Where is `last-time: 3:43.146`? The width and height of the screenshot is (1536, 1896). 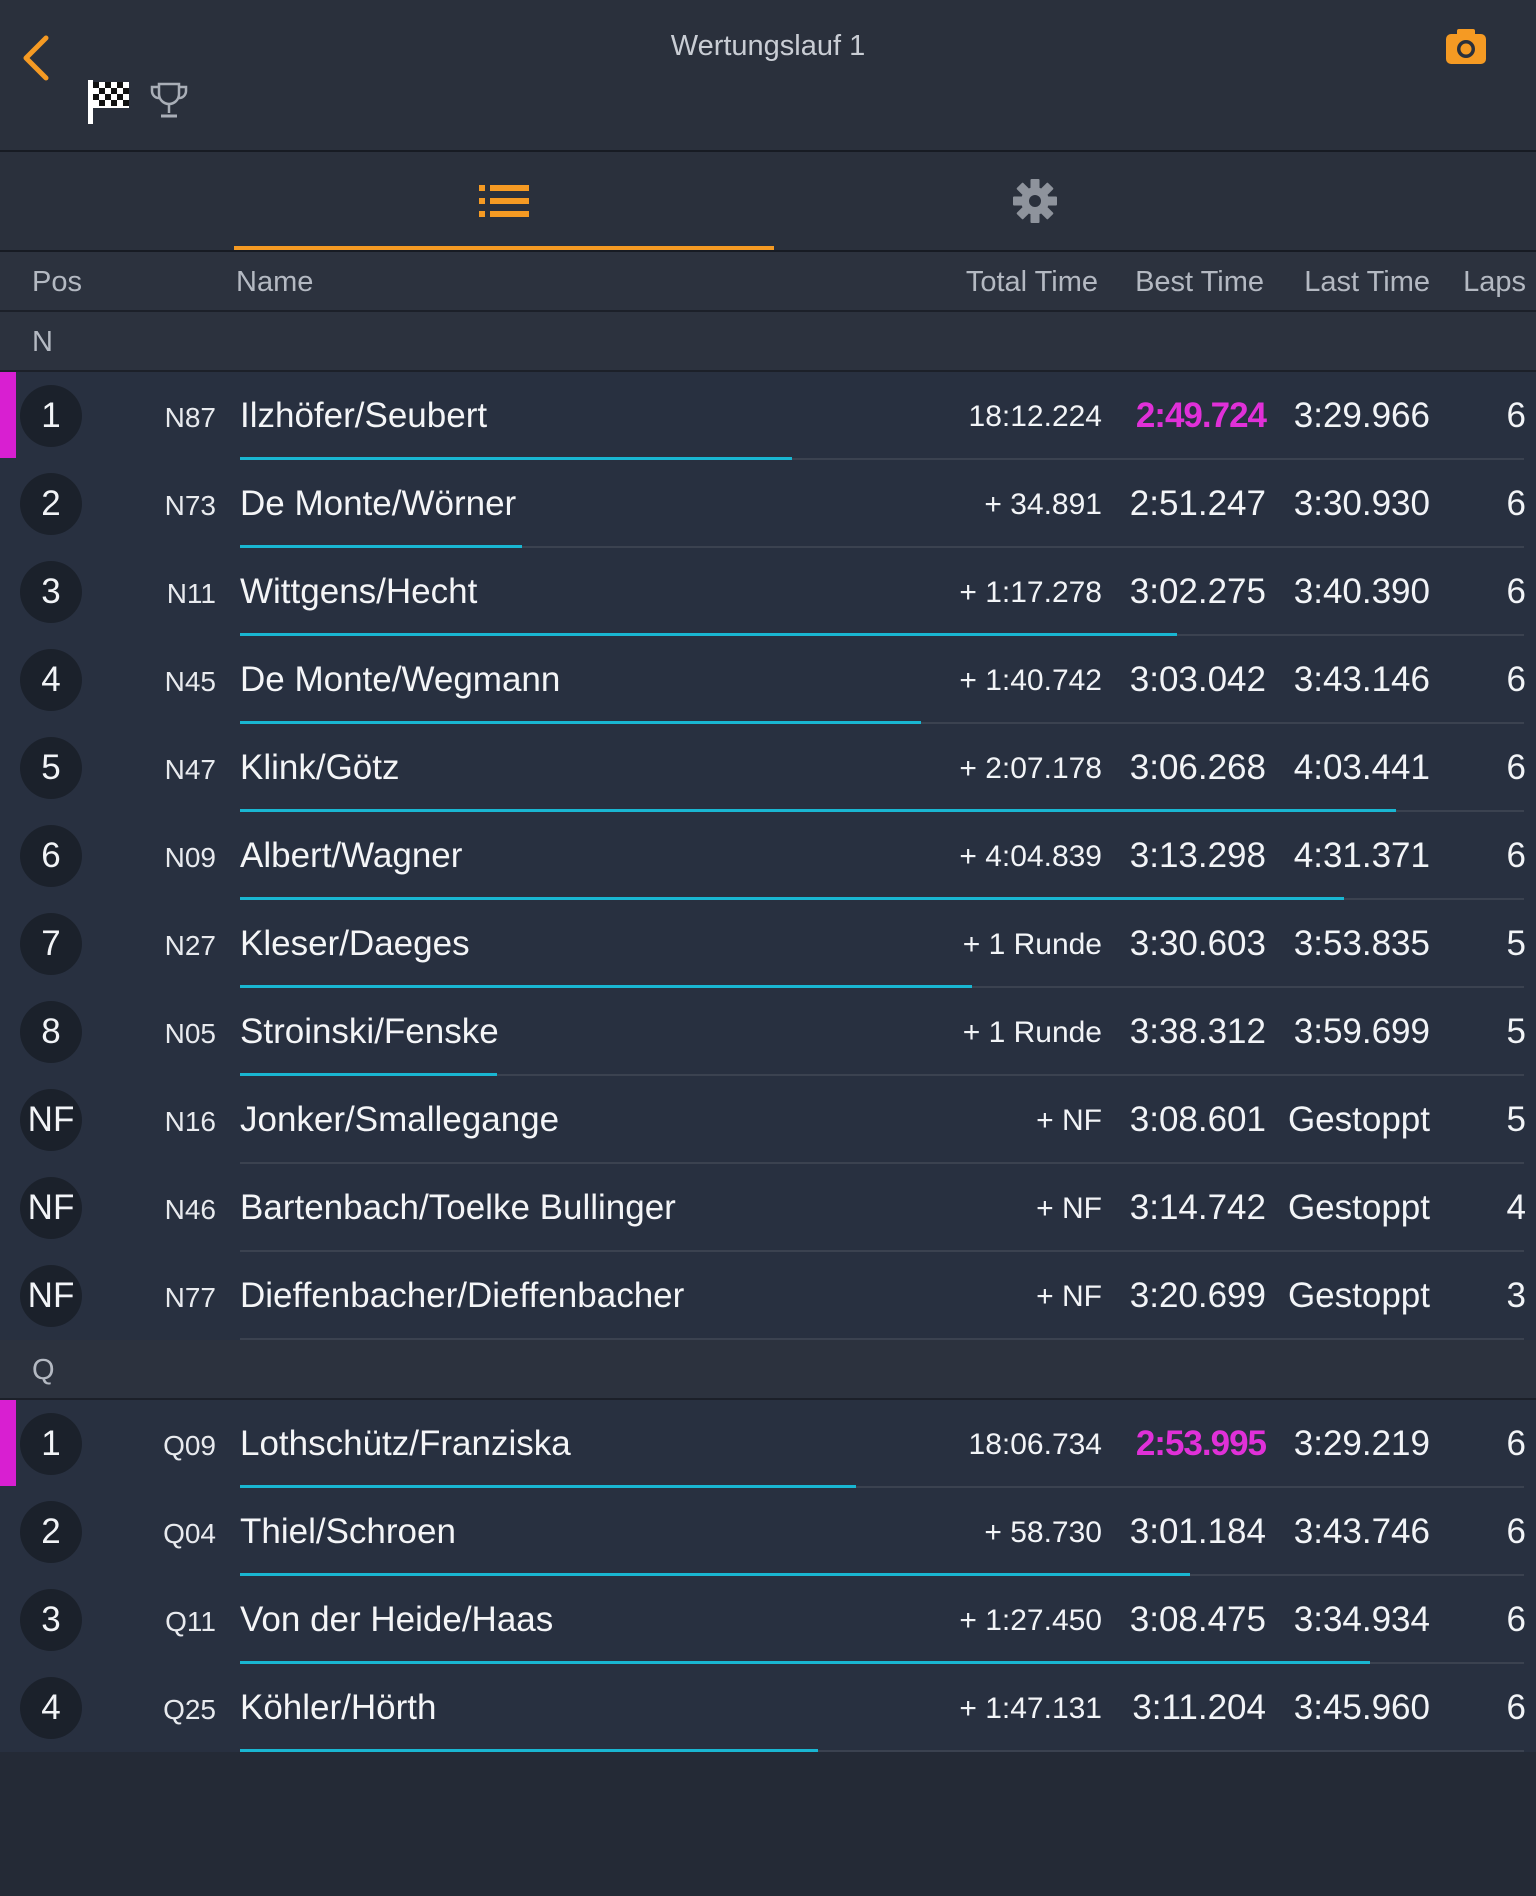
last-time: 3:43.146 is located at coordinates (1361, 679).